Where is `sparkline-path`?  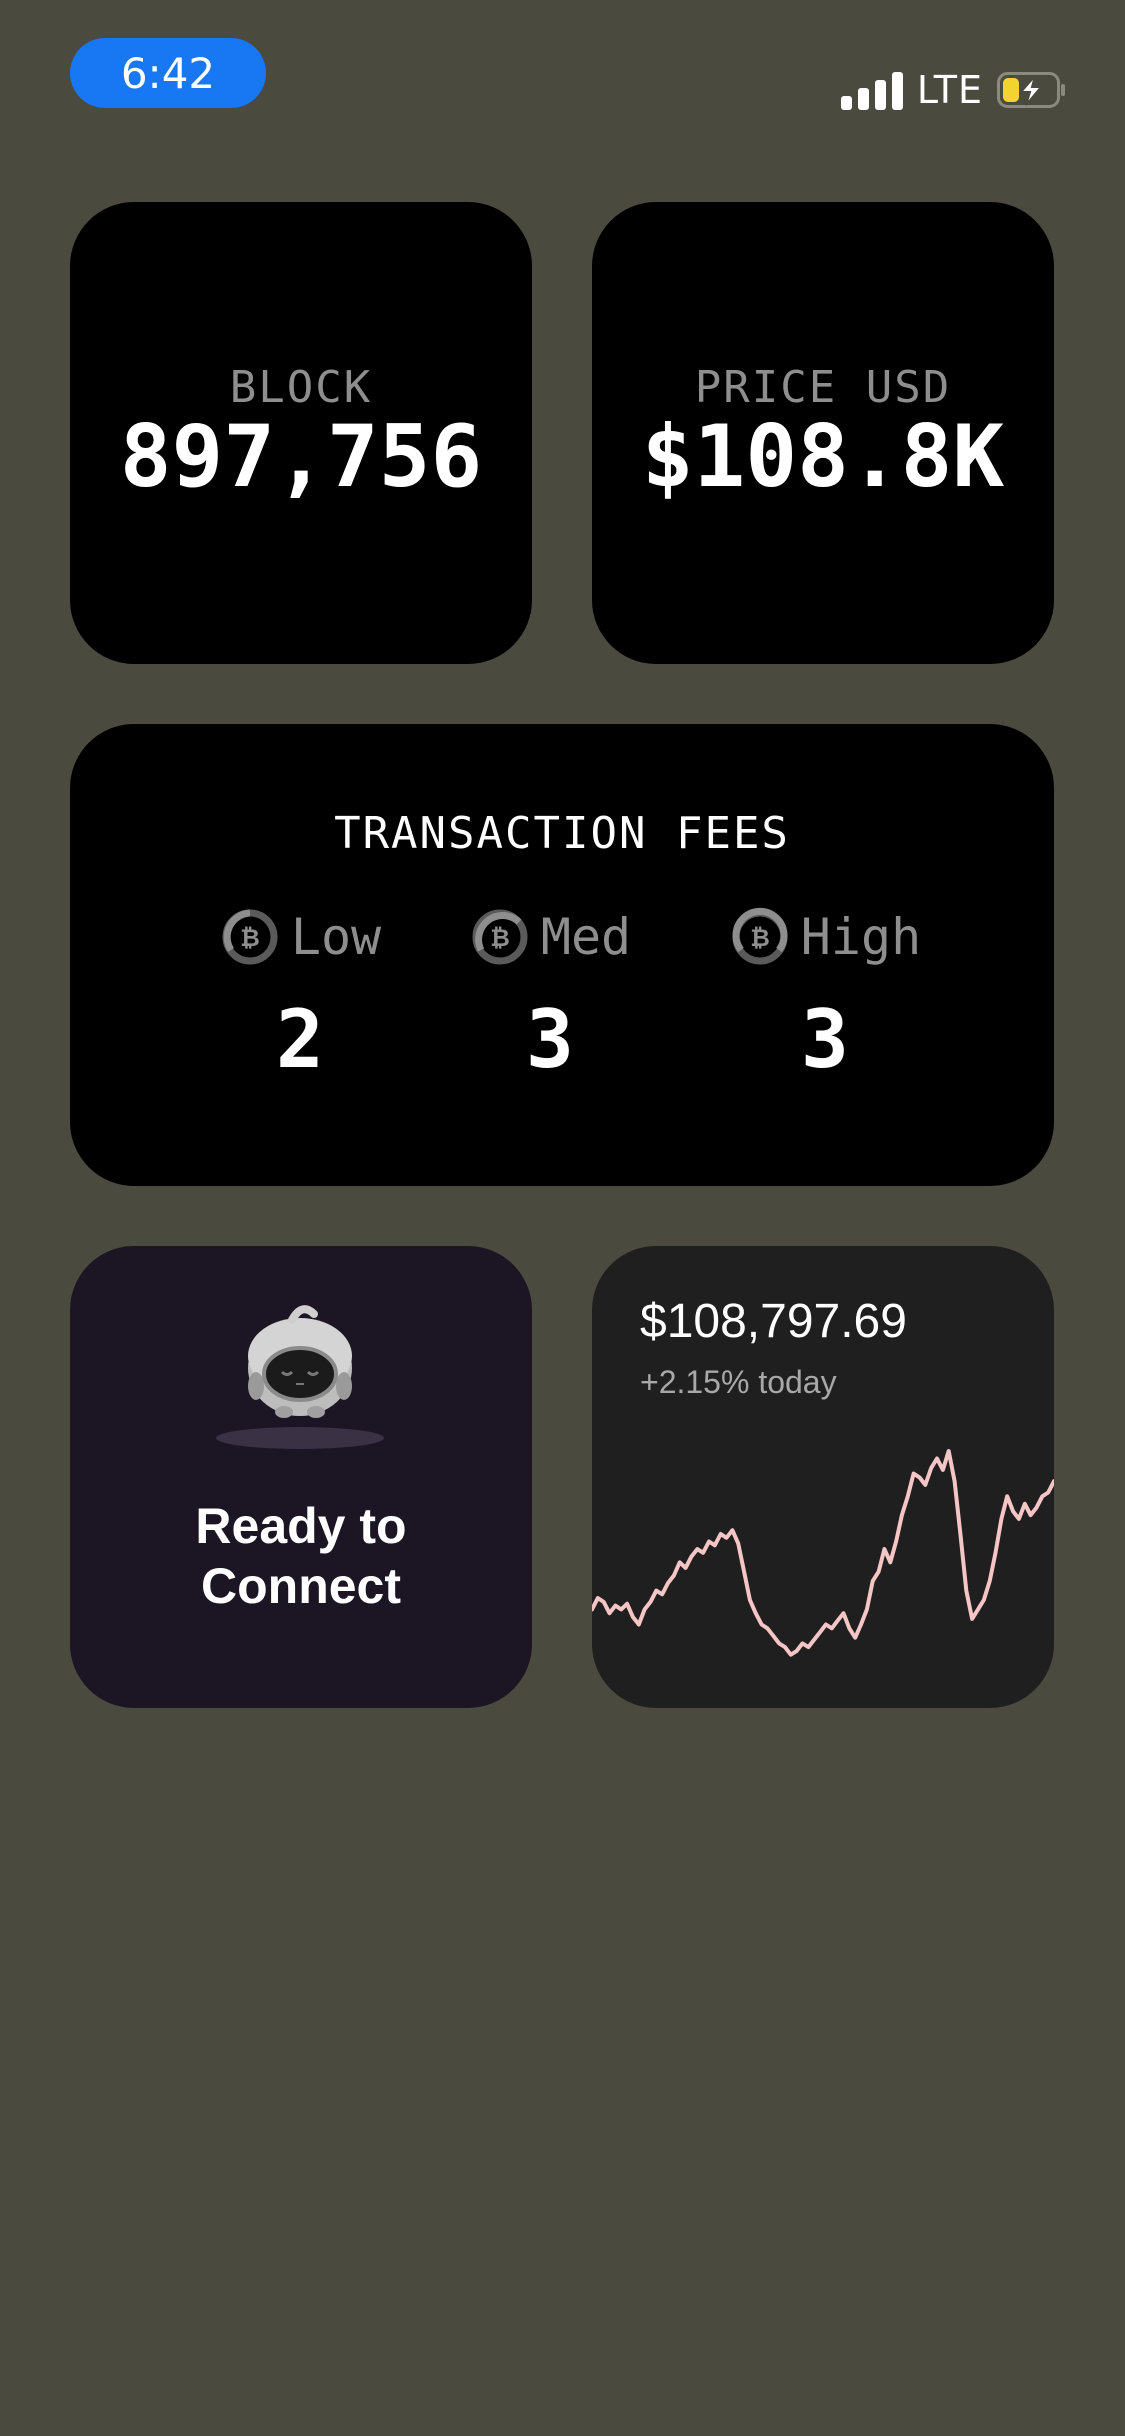 sparkline-path is located at coordinates (823, 1553).